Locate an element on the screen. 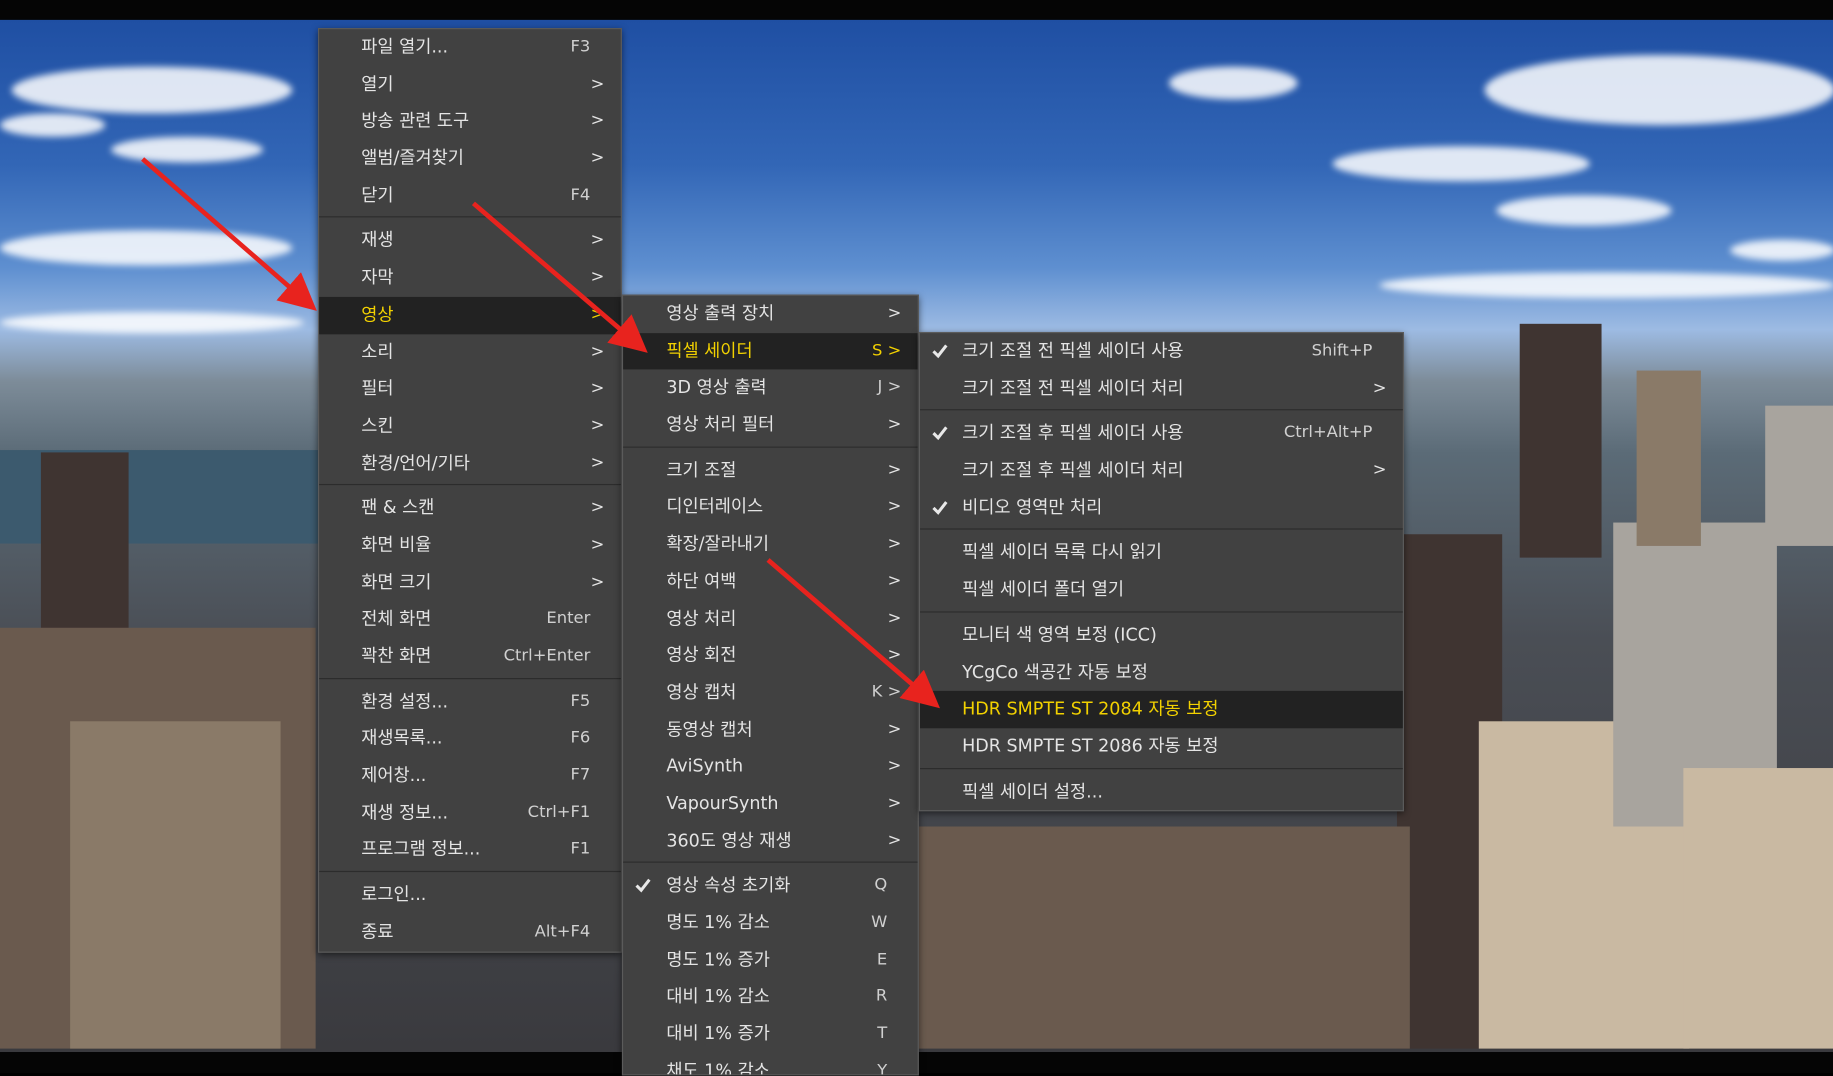 The height and width of the screenshot is (1076, 1833). menu-item-닫기: 닫기 F4 is located at coordinates (470, 195).